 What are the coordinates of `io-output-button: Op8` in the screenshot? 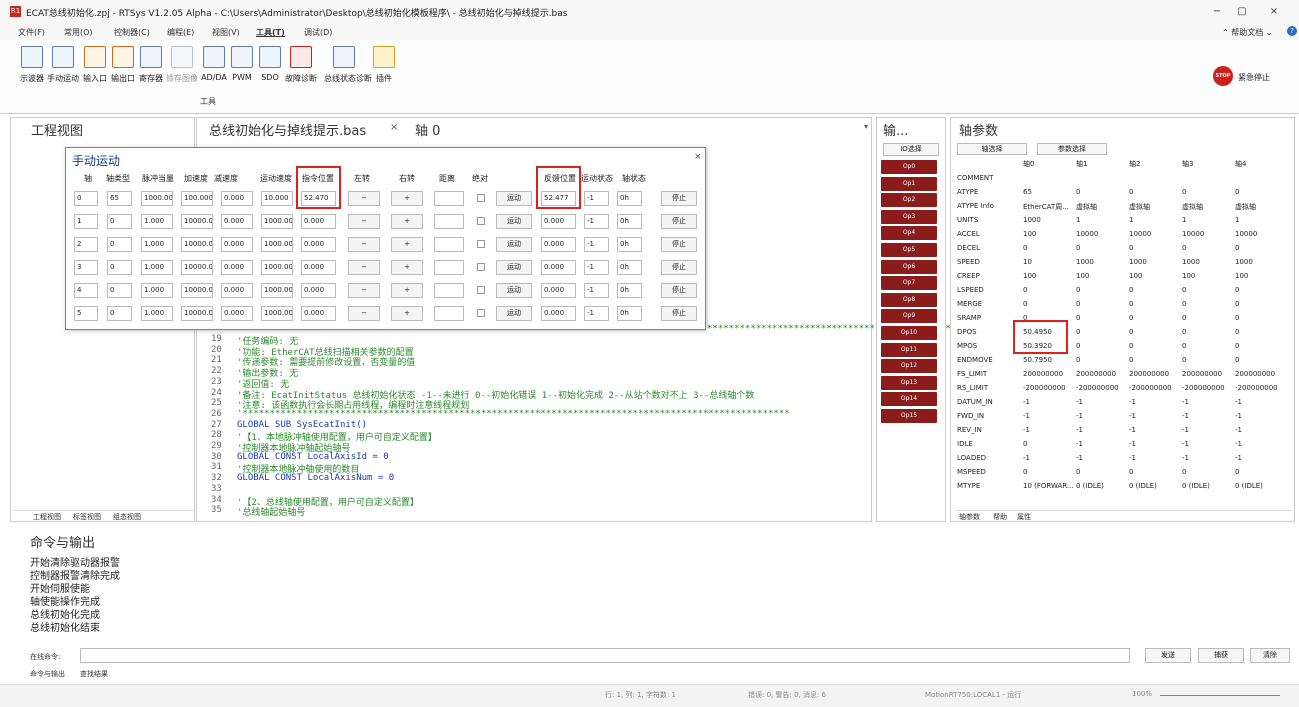 It's located at (909, 299).